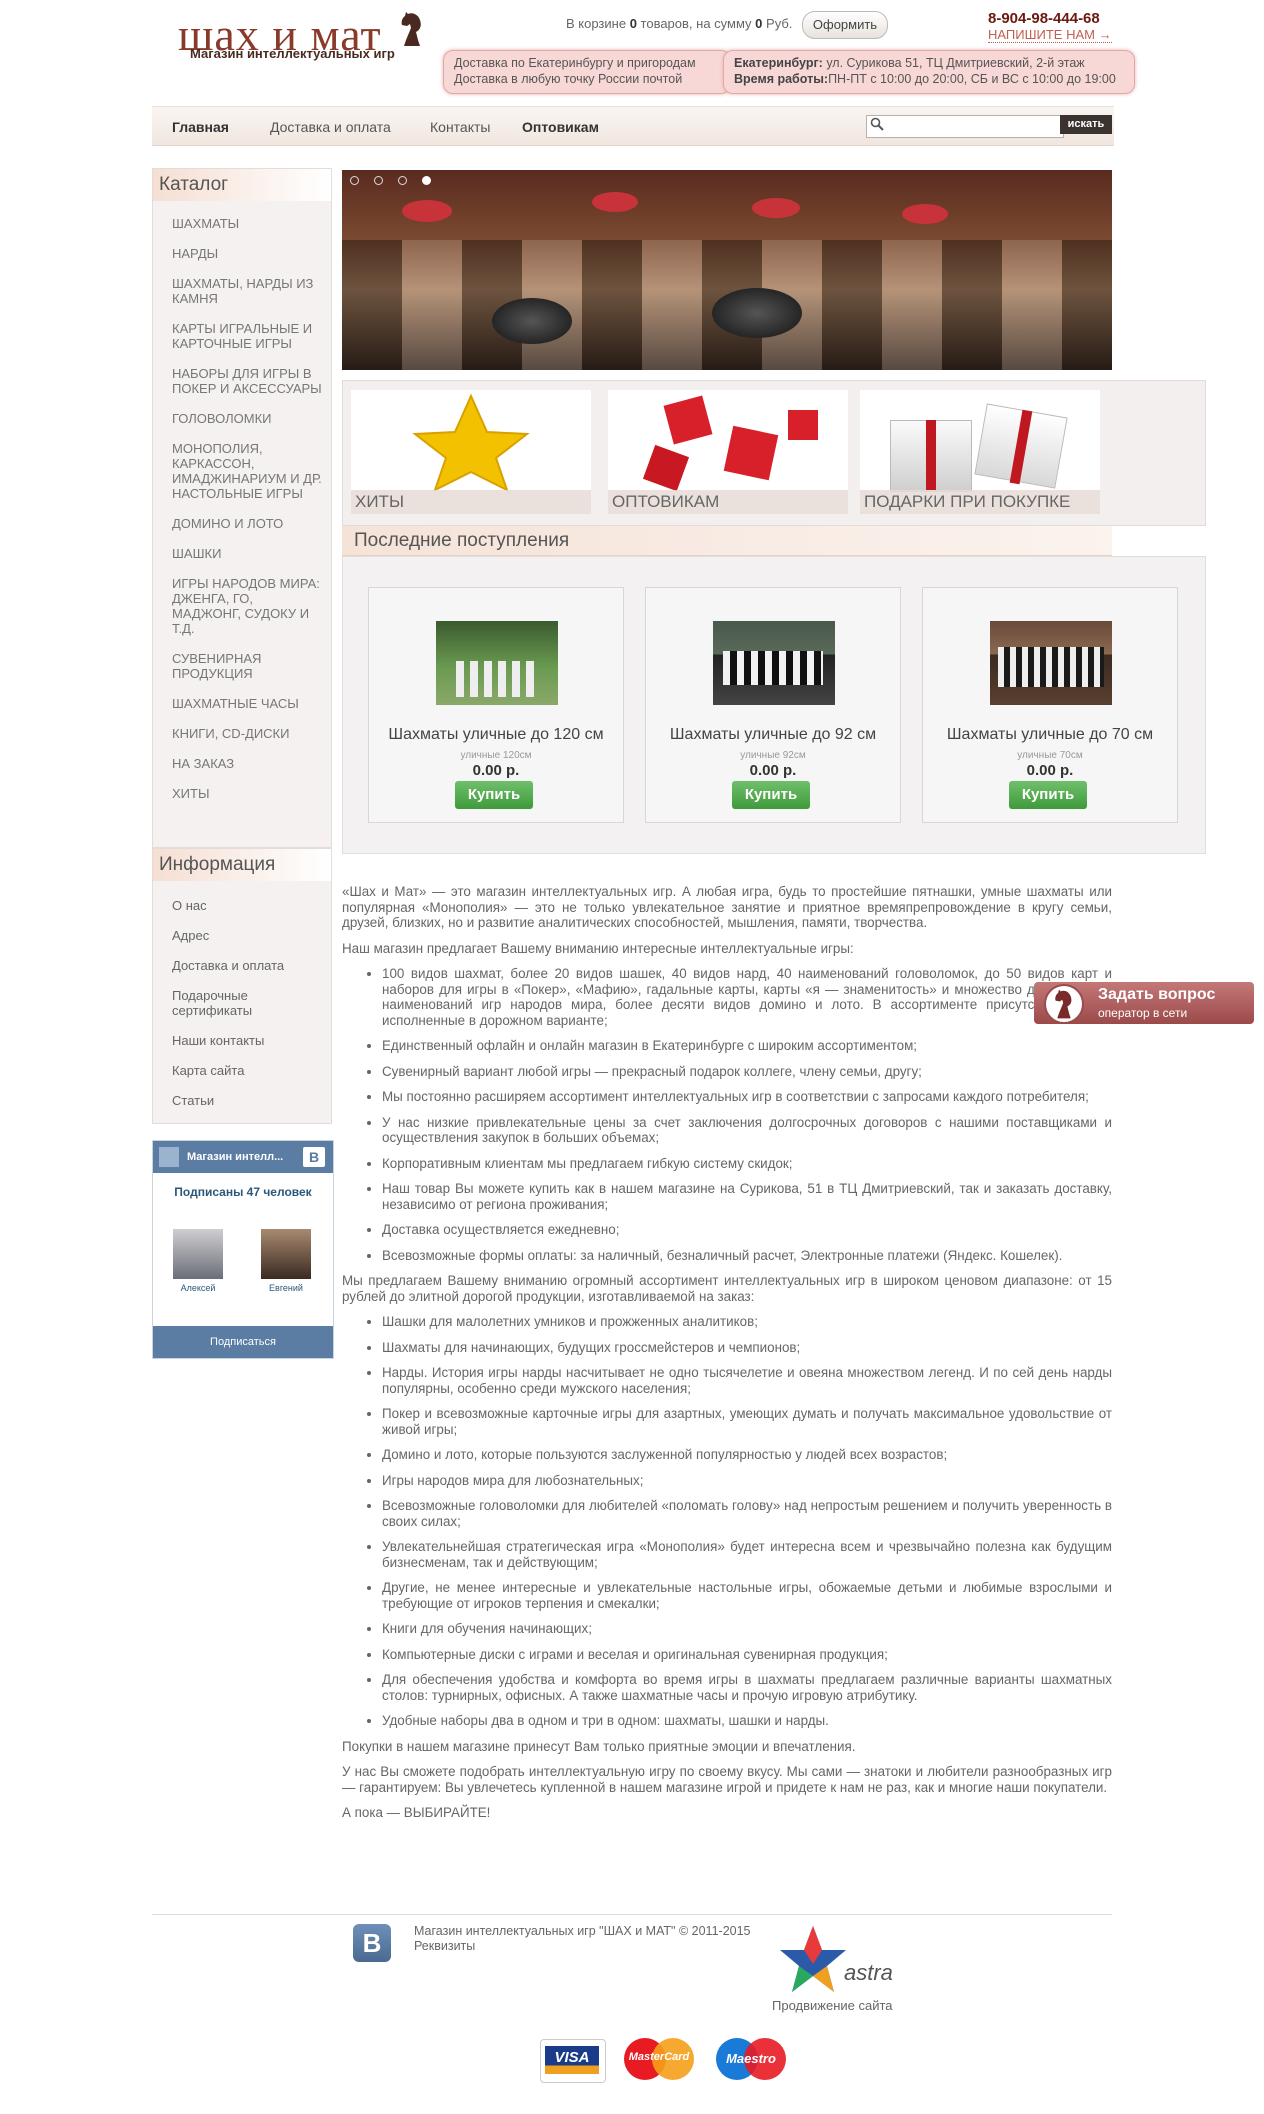  What do you see at coordinates (242, 253) in the screenshot?
I see `catalog-item: Нарды` at bounding box center [242, 253].